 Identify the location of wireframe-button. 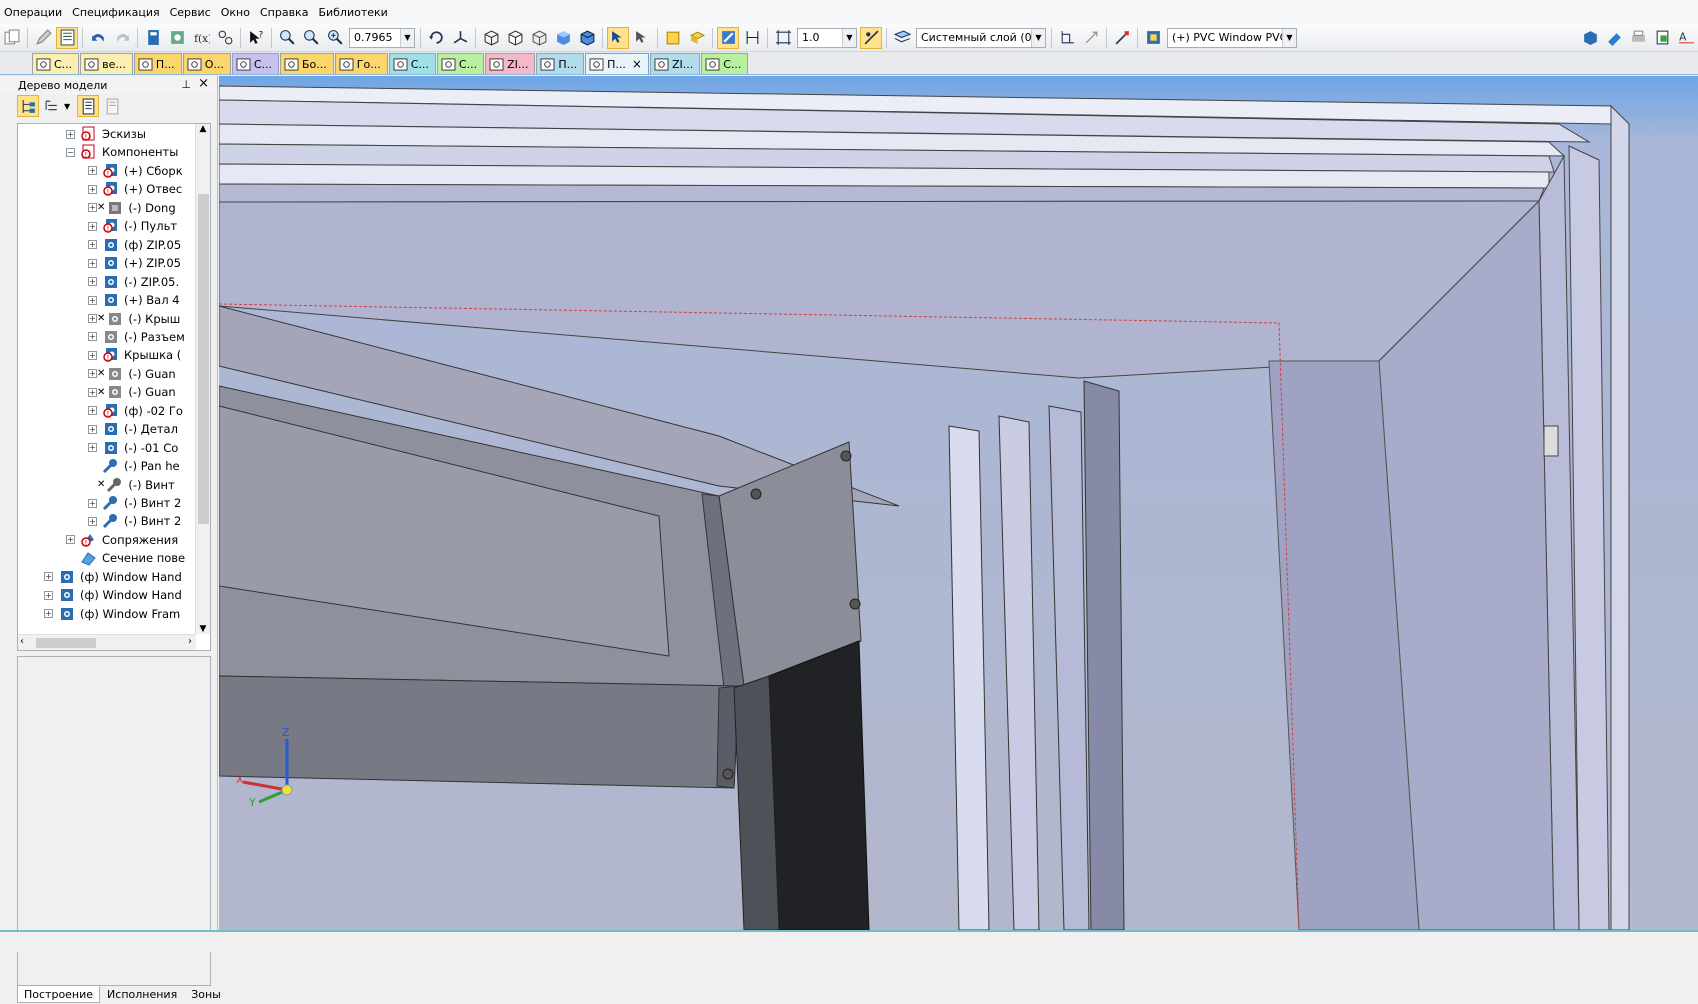
(491, 38).